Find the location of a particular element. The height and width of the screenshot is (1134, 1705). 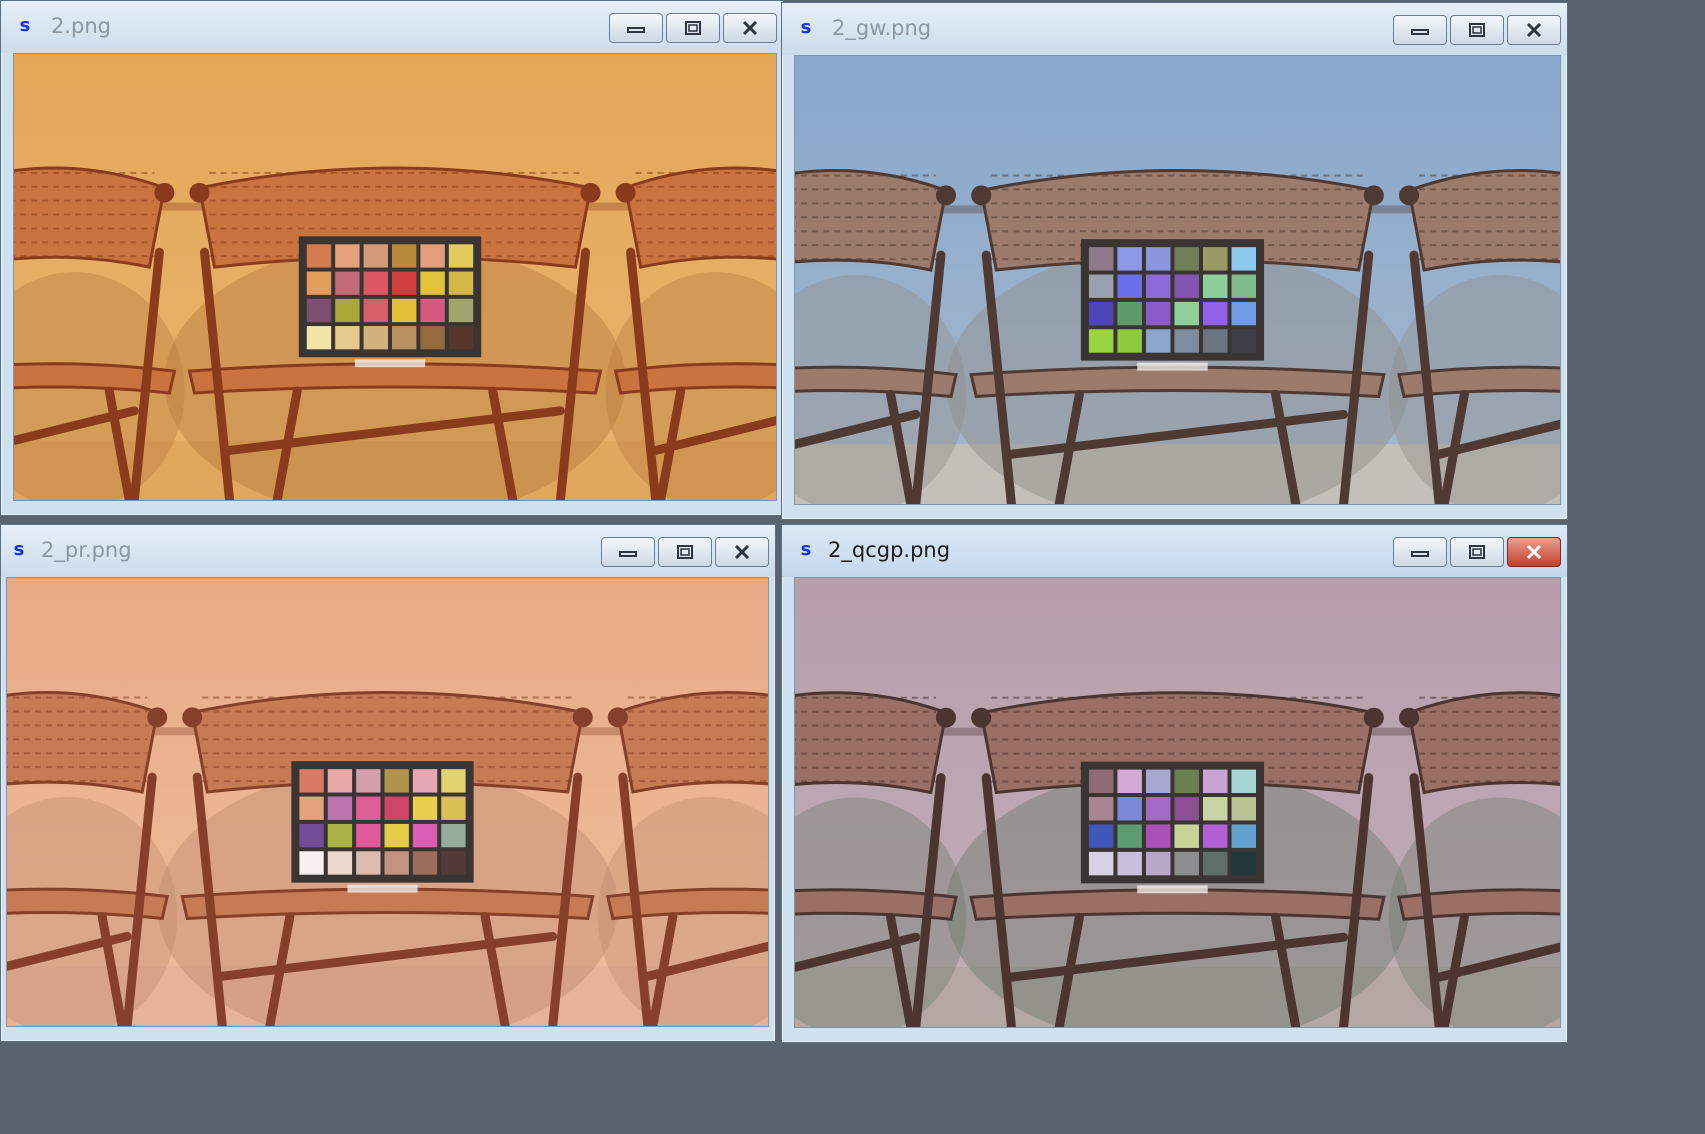

title-bar: s 2_pr.png is located at coordinates (388, 551).